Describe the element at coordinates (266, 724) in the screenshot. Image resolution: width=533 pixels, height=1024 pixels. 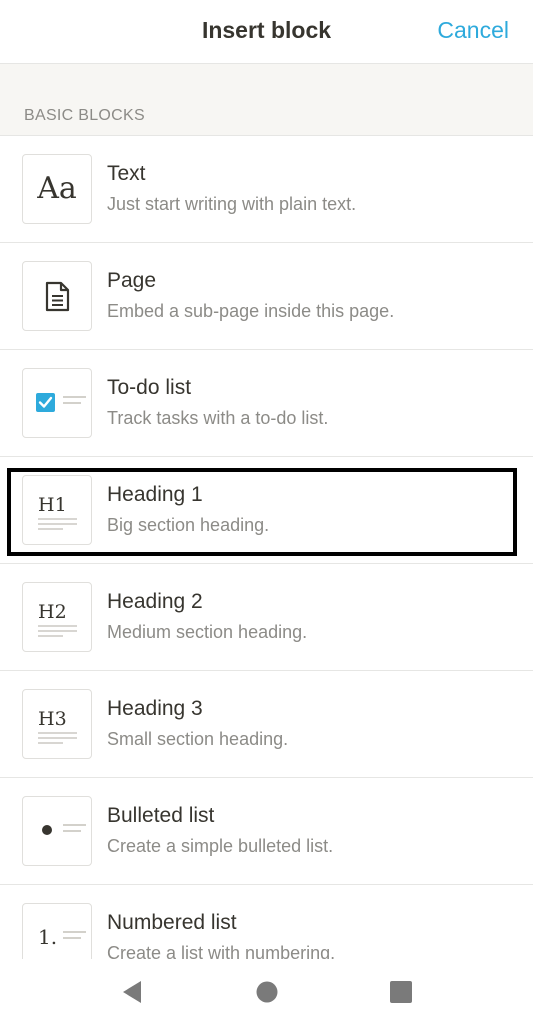
I see `block-item-heading-3: H3 Heading 3 Small section heading.` at that location.